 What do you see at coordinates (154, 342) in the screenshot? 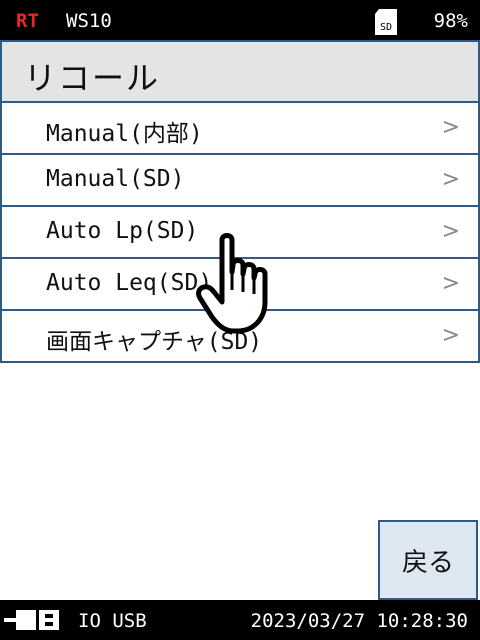
I see `menu-item-label: 画面キャプチャ(SD)` at bounding box center [154, 342].